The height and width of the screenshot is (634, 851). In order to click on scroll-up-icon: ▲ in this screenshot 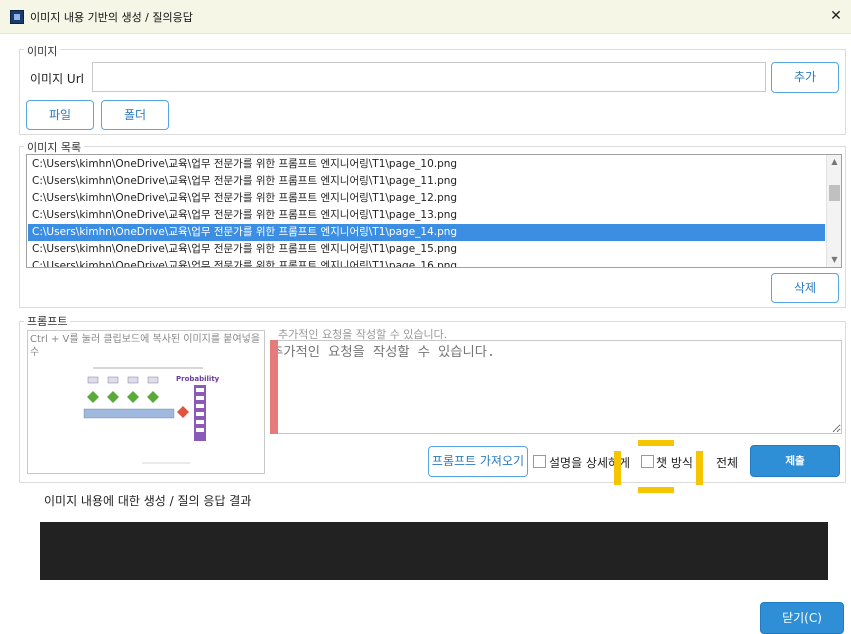, I will do `click(834, 162)`.